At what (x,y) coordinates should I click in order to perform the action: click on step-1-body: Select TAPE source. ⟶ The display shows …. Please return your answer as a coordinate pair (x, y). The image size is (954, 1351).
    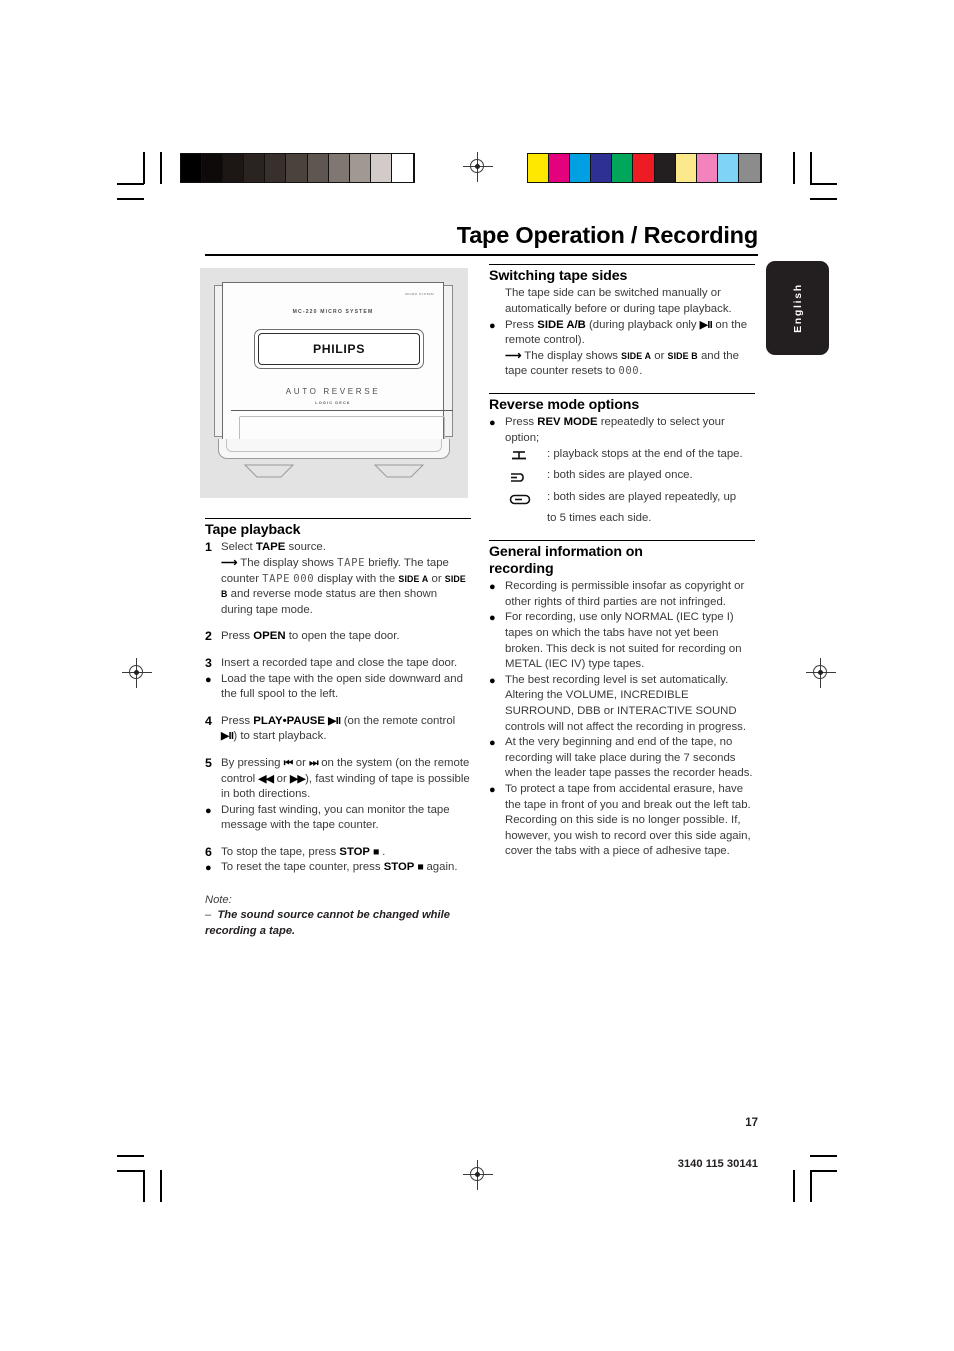
    Looking at the image, I should click on (343, 578).